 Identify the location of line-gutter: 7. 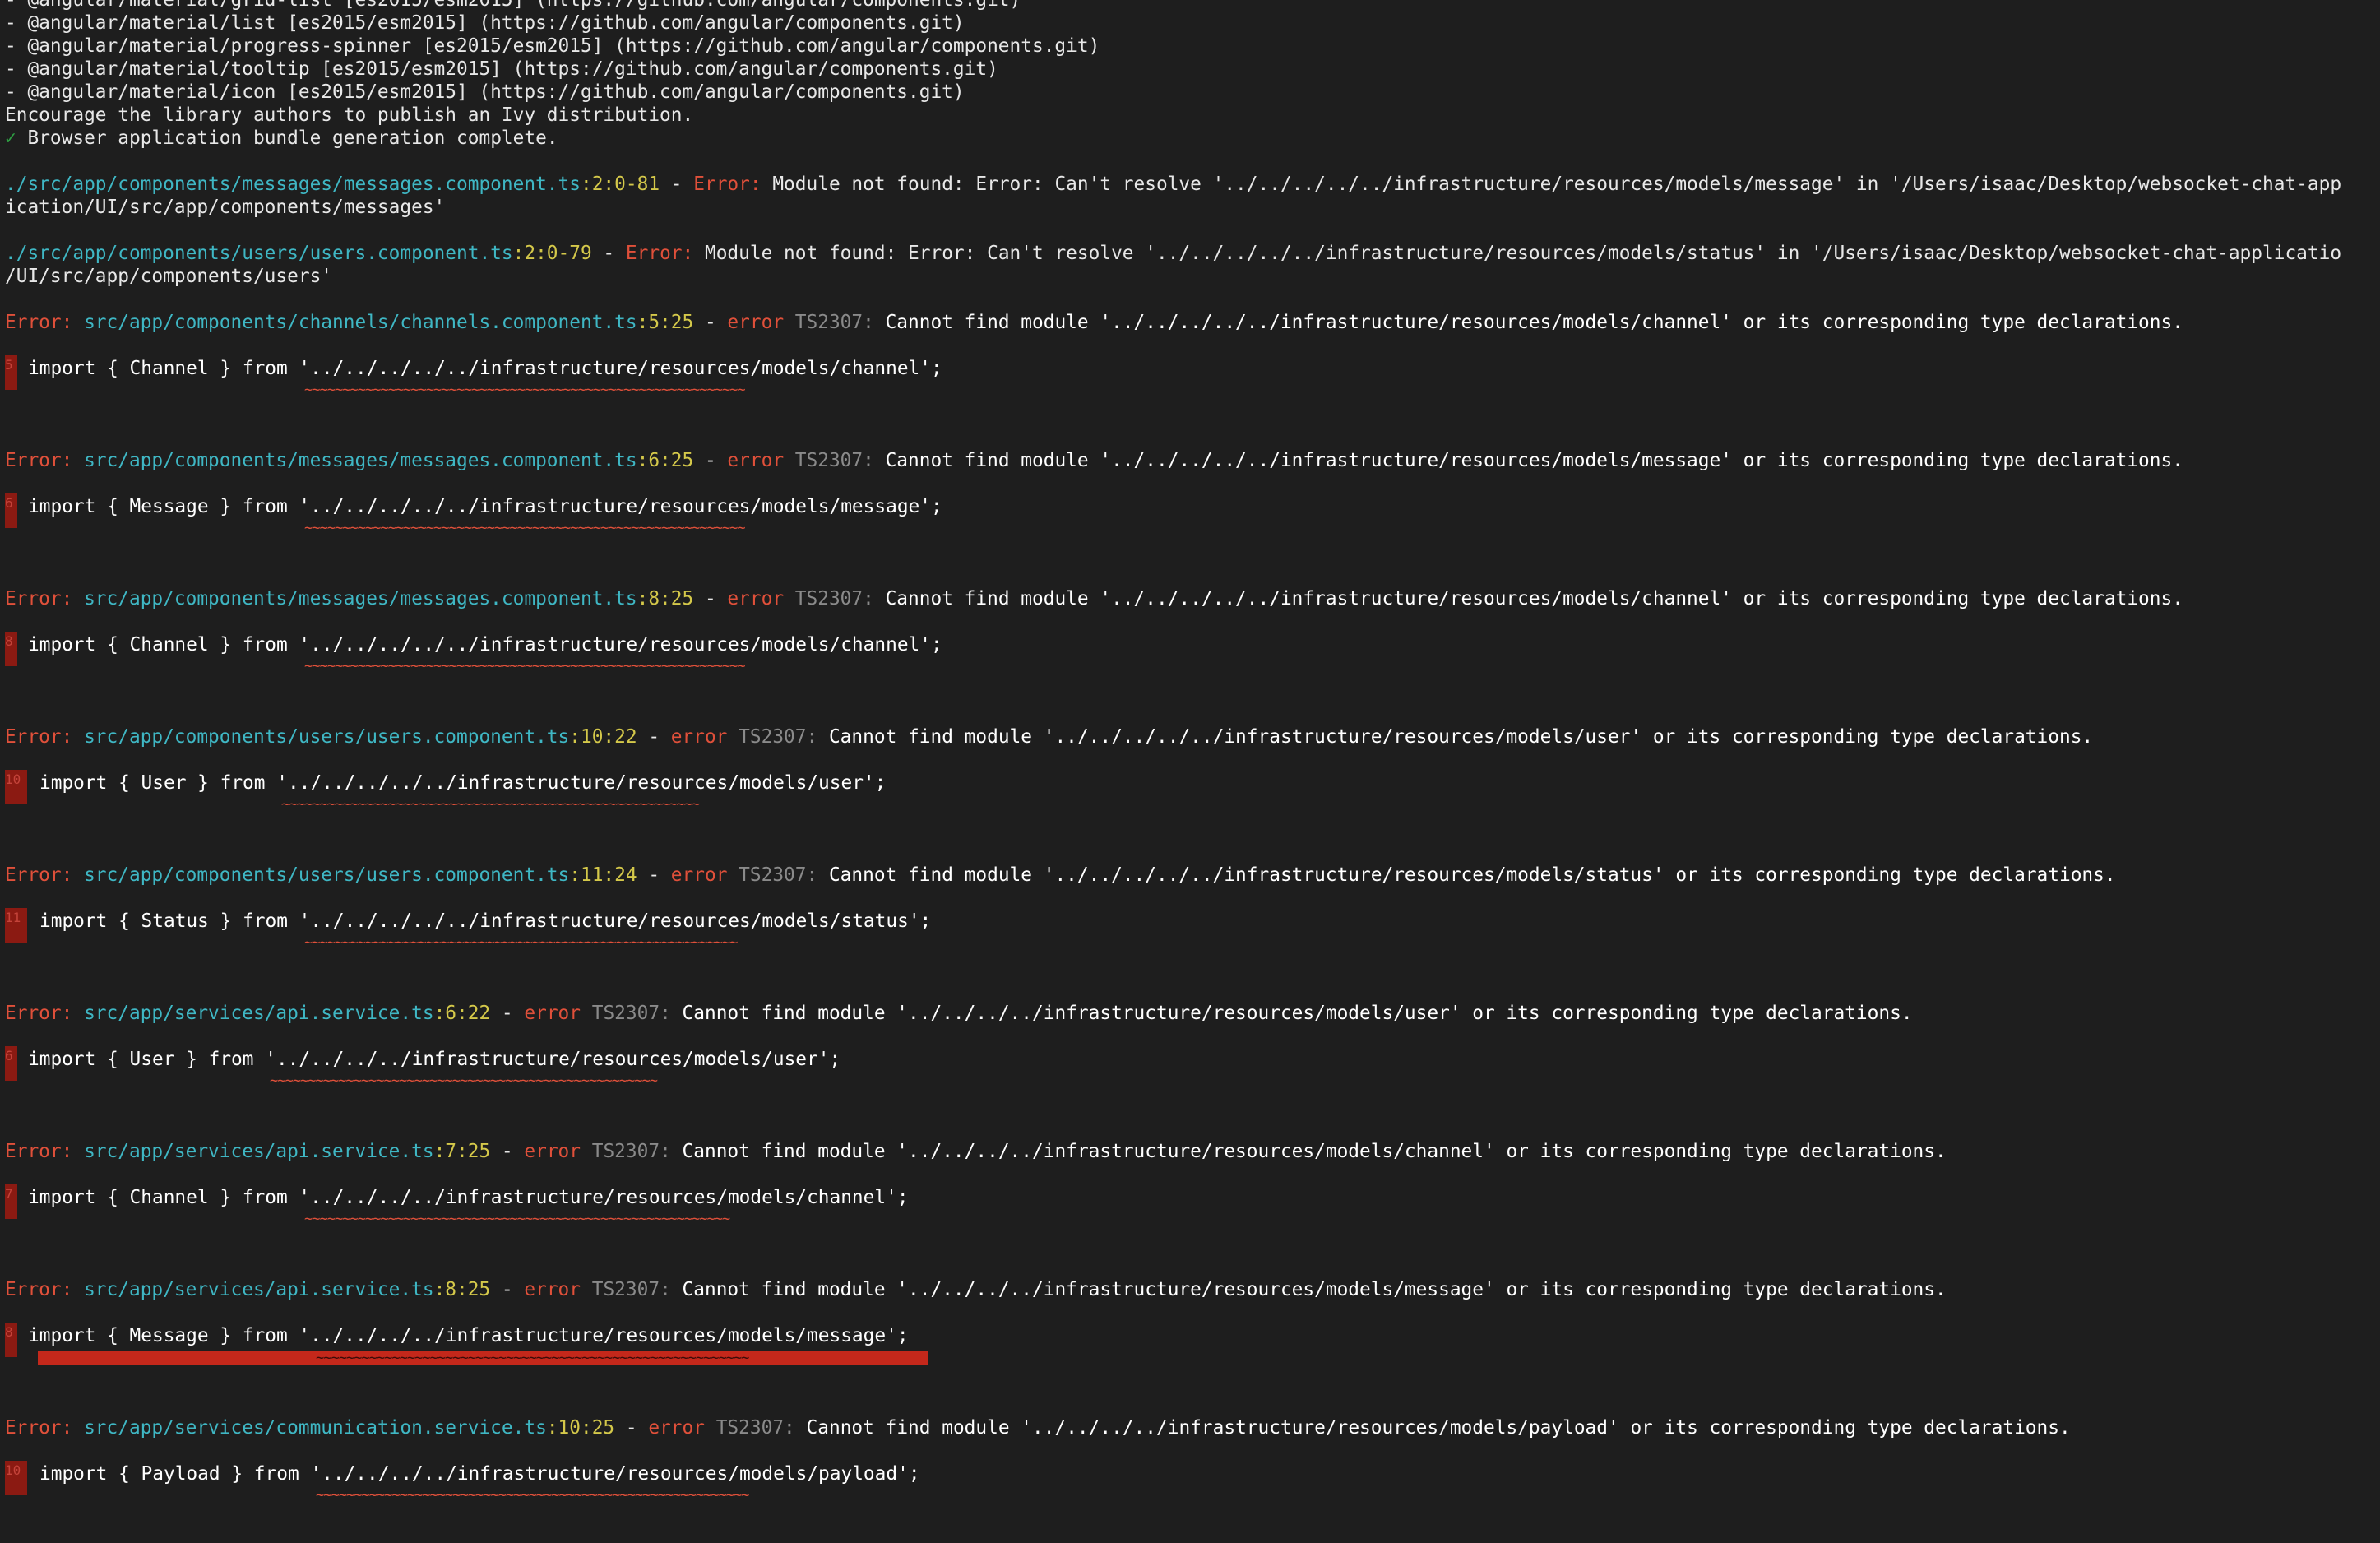
(11, 1201).